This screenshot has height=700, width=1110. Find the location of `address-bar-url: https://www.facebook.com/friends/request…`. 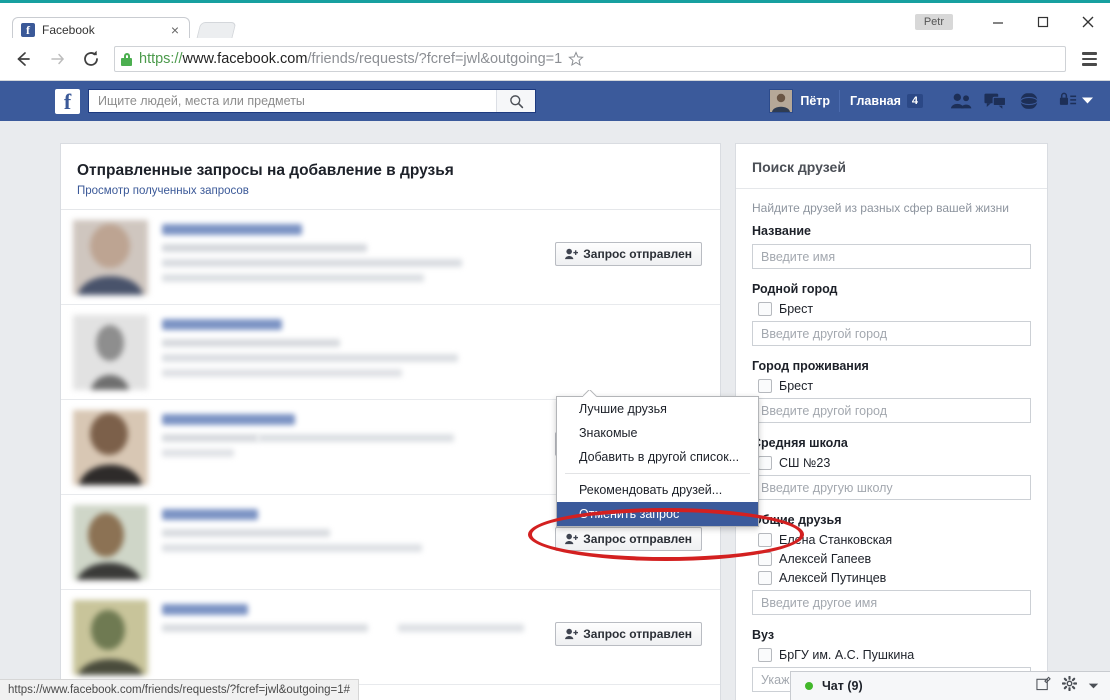

address-bar-url: https://www.facebook.com/friends/request… is located at coordinates (350, 59).